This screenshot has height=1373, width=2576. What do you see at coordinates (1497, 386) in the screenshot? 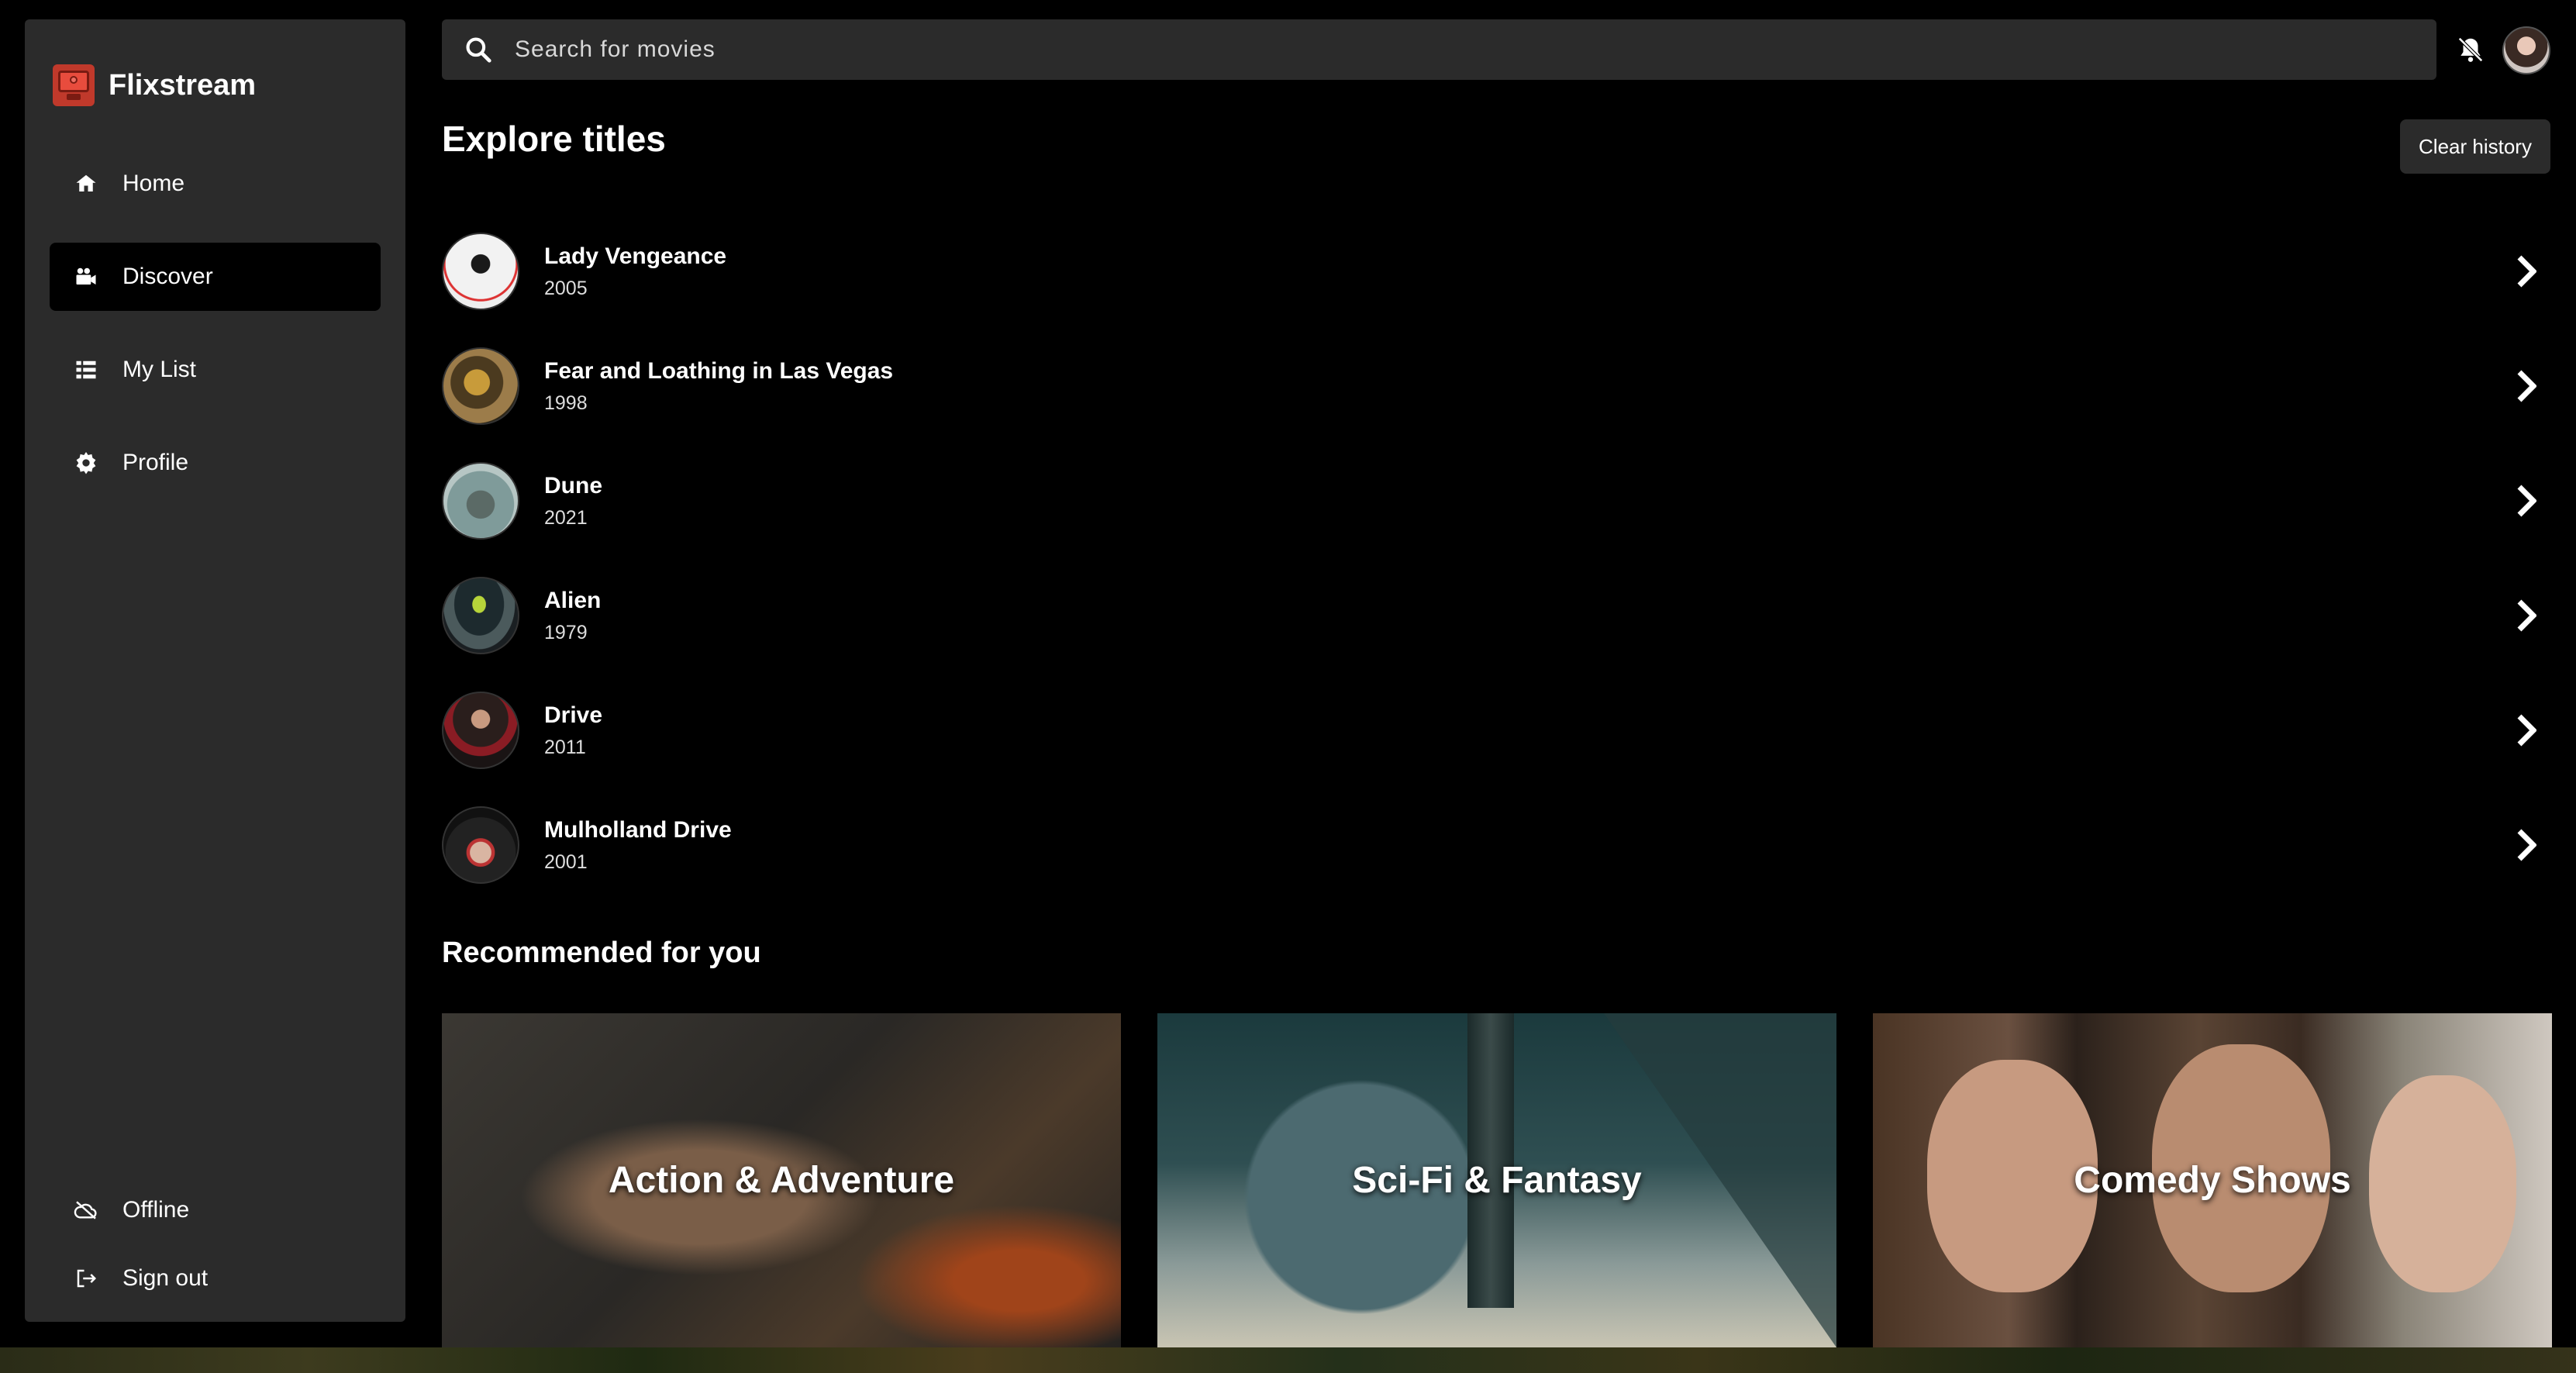
I see `list-item: Fear and Loathing in Las Vegas 1998` at bounding box center [1497, 386].